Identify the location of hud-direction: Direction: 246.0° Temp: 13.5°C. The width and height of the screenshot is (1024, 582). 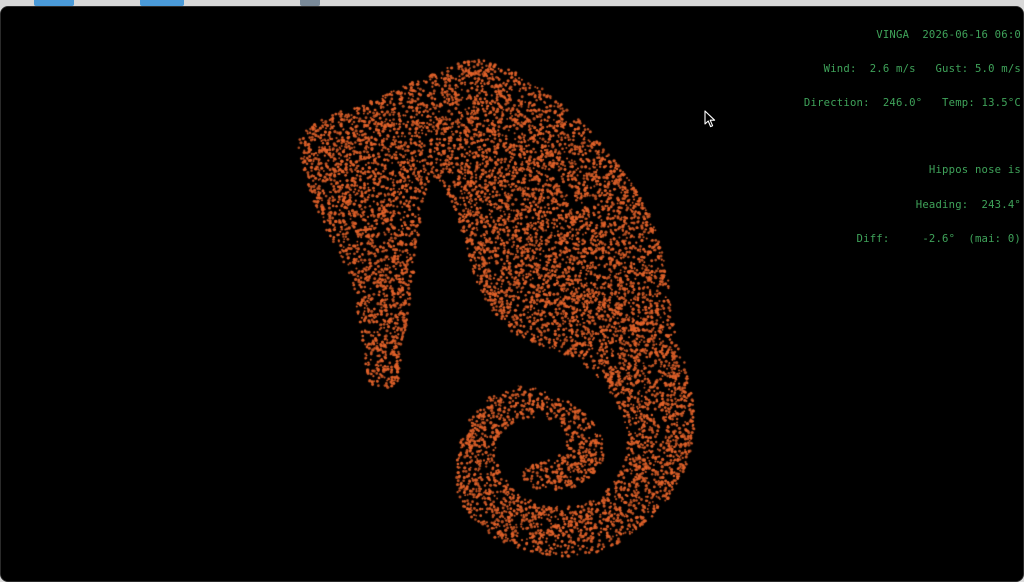
(912, 103).